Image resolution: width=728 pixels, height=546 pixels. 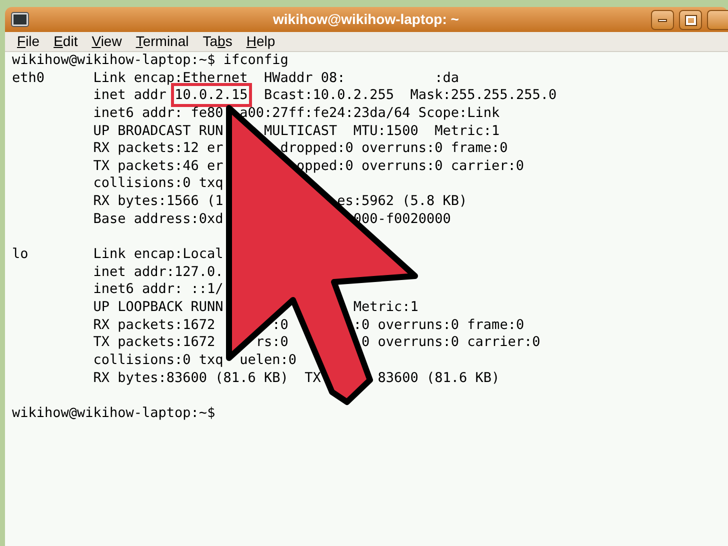 I want to click on output-text: 83600 (81.6 KB), so click(x=439, y=378).